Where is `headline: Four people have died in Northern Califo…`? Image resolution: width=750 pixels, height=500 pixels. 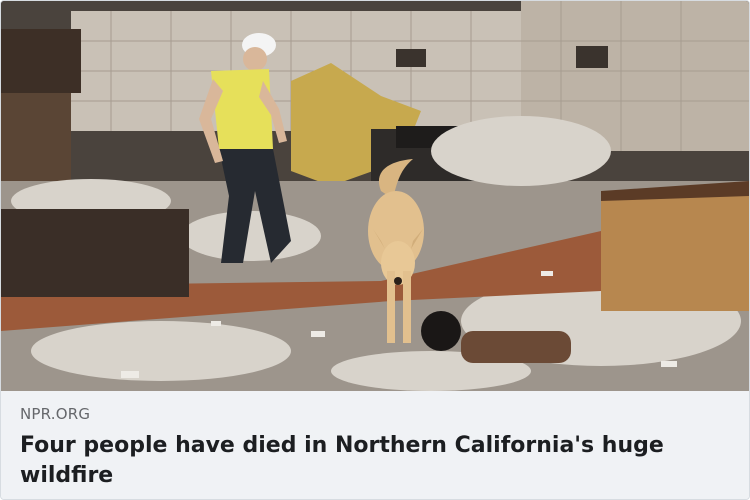
headline: Four people have died in Northern Califo… is located at coordinates (375, 461).